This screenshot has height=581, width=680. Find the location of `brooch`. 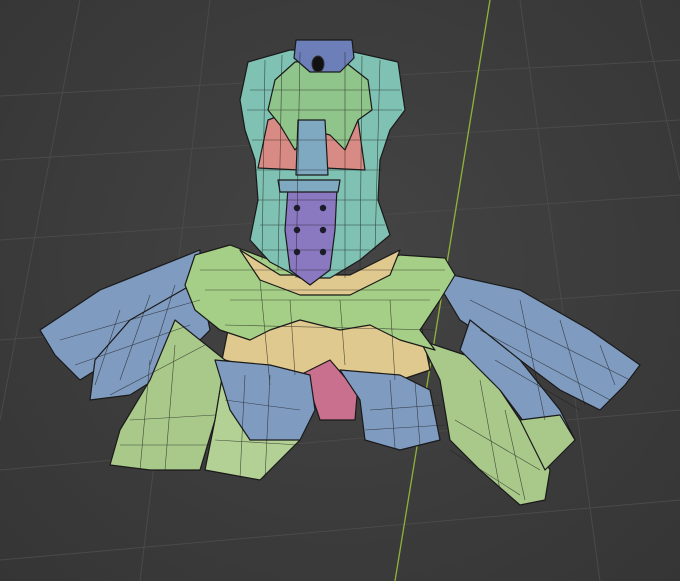

brooch is located at coordinates (318, 64).